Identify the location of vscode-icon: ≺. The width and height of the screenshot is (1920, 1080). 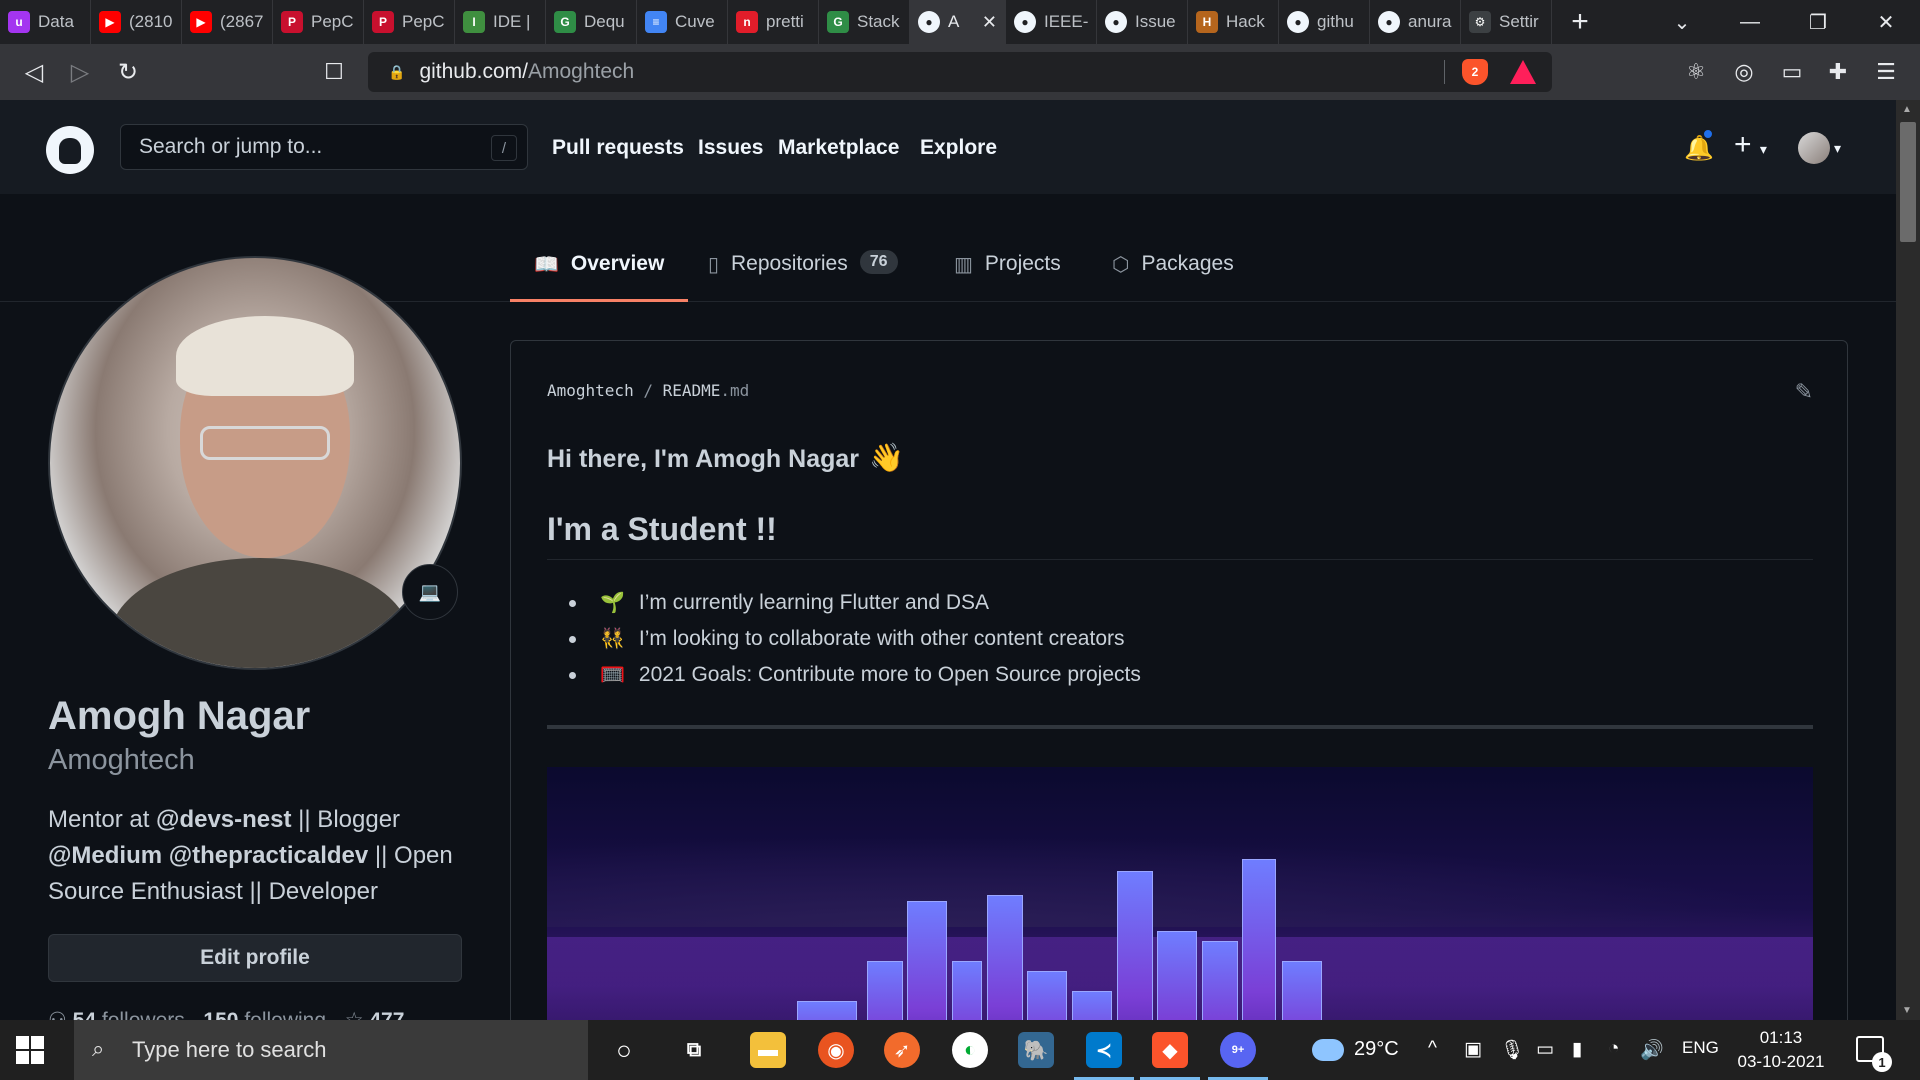
(1104, 1056).